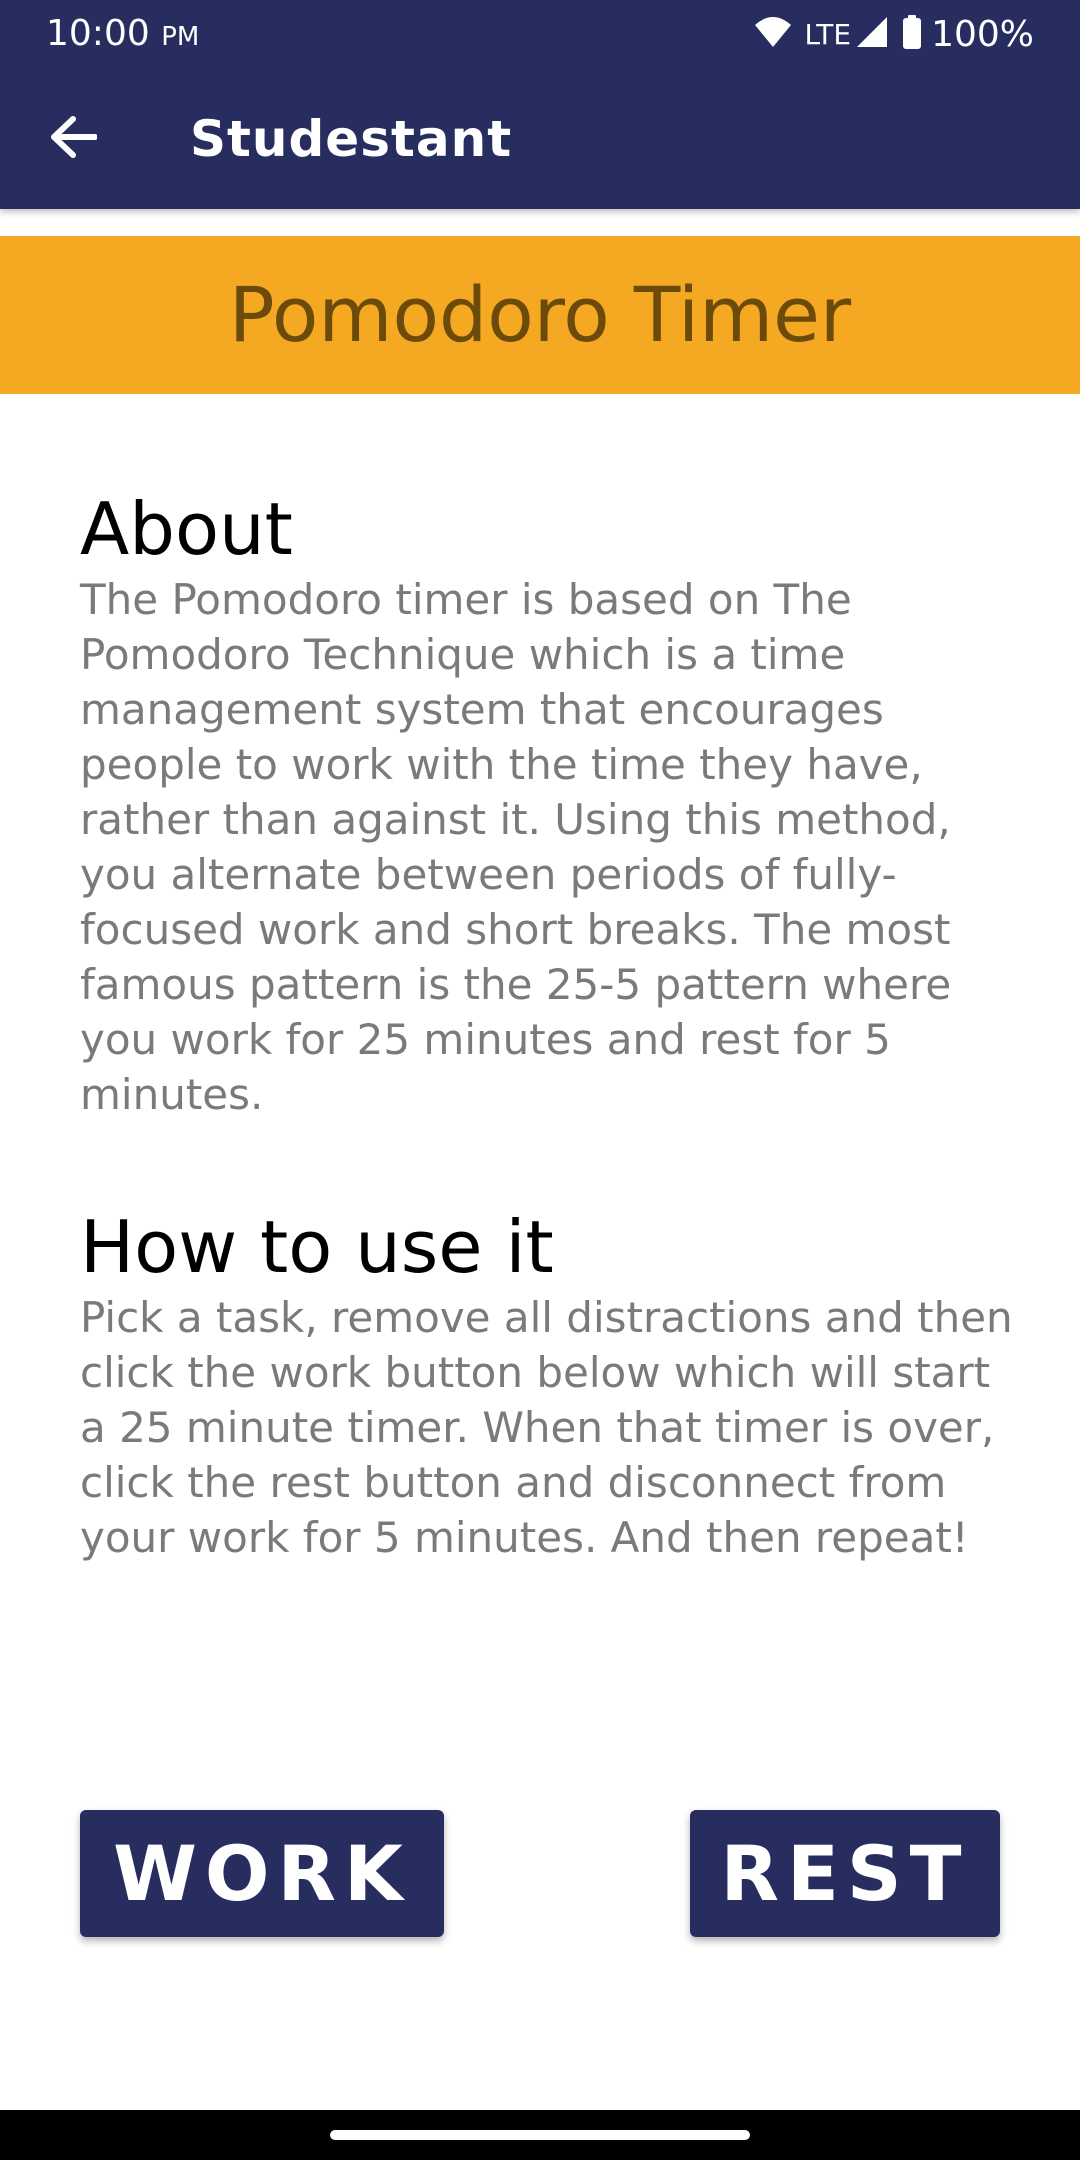 This screenshot has width=1080, height=2160. I want to click on battery-percent: 100%, so click(982, 34).